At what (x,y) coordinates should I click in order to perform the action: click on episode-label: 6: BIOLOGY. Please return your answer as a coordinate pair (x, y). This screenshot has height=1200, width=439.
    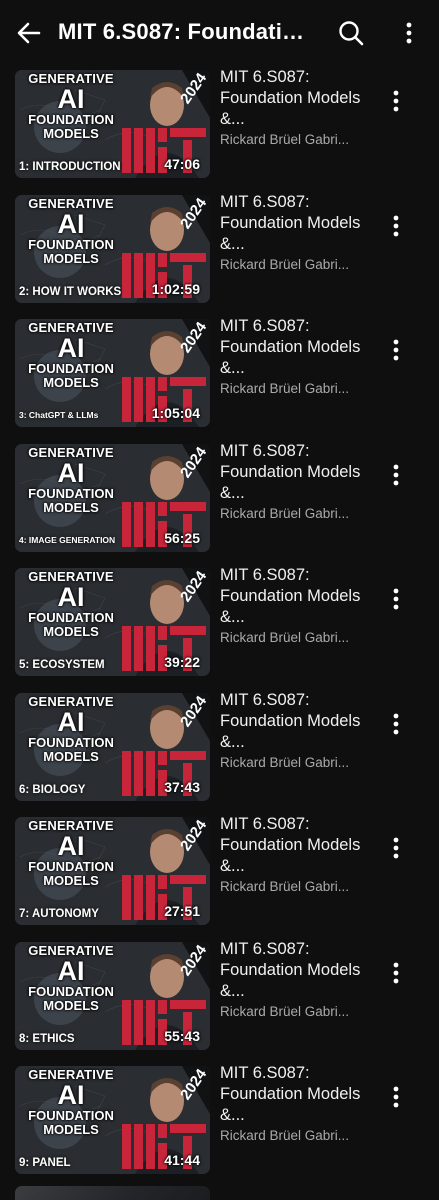
    Looking at the image, I should click on (52, 789).